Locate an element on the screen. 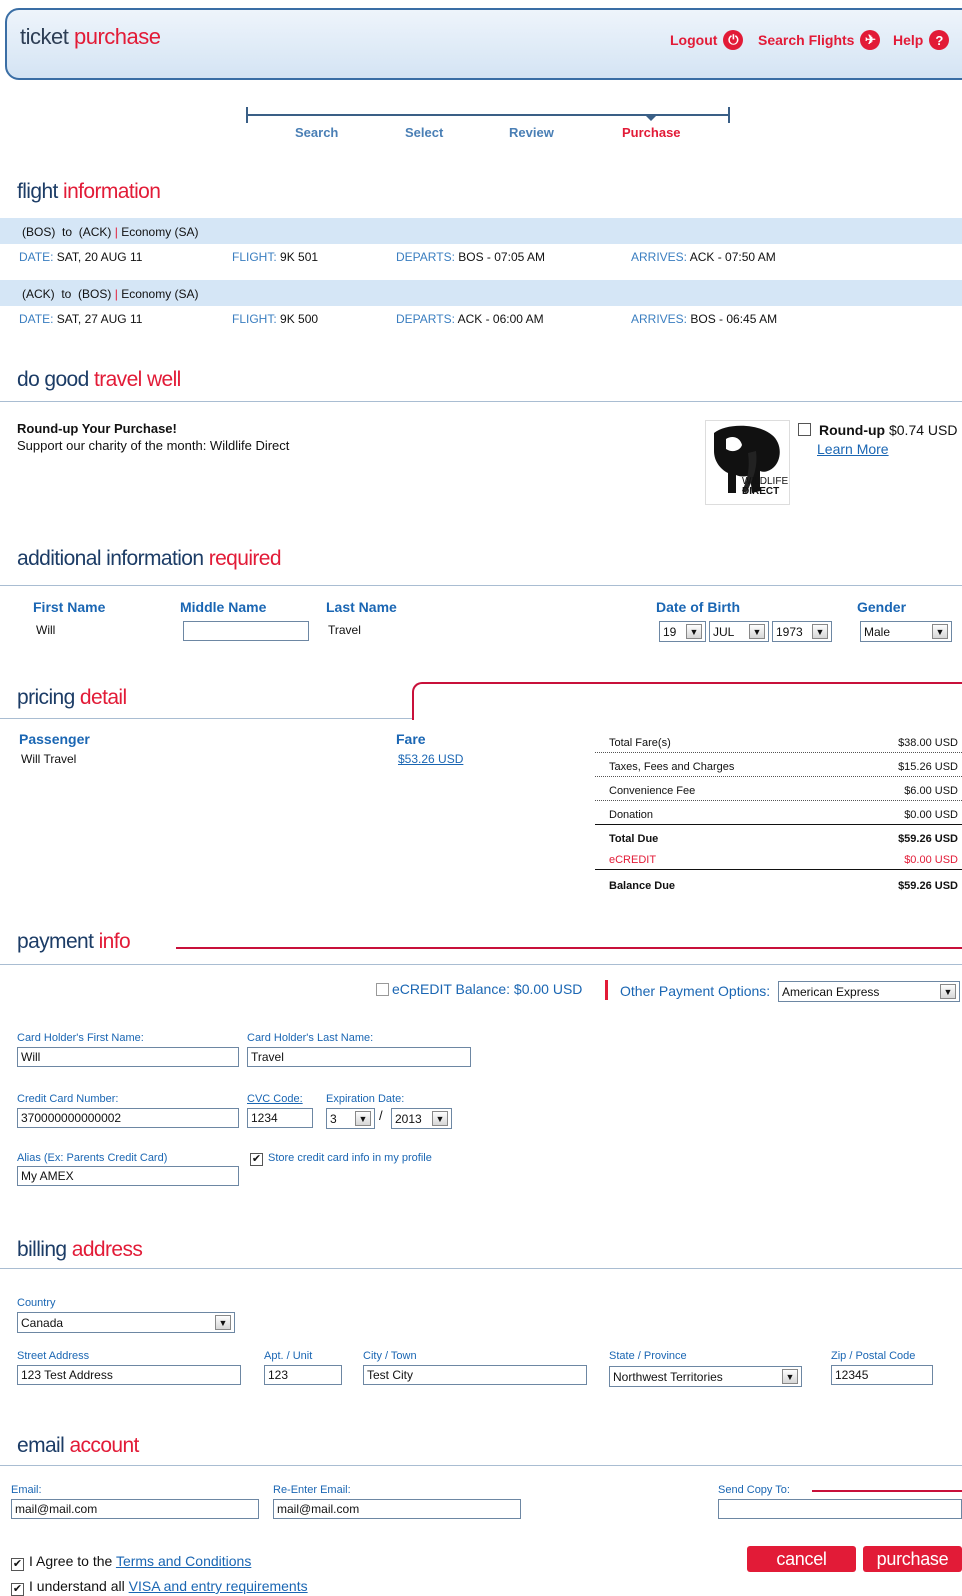 The width and height of the screenshot is (962, 1596). city-input is located at coordinates (475, 1375).